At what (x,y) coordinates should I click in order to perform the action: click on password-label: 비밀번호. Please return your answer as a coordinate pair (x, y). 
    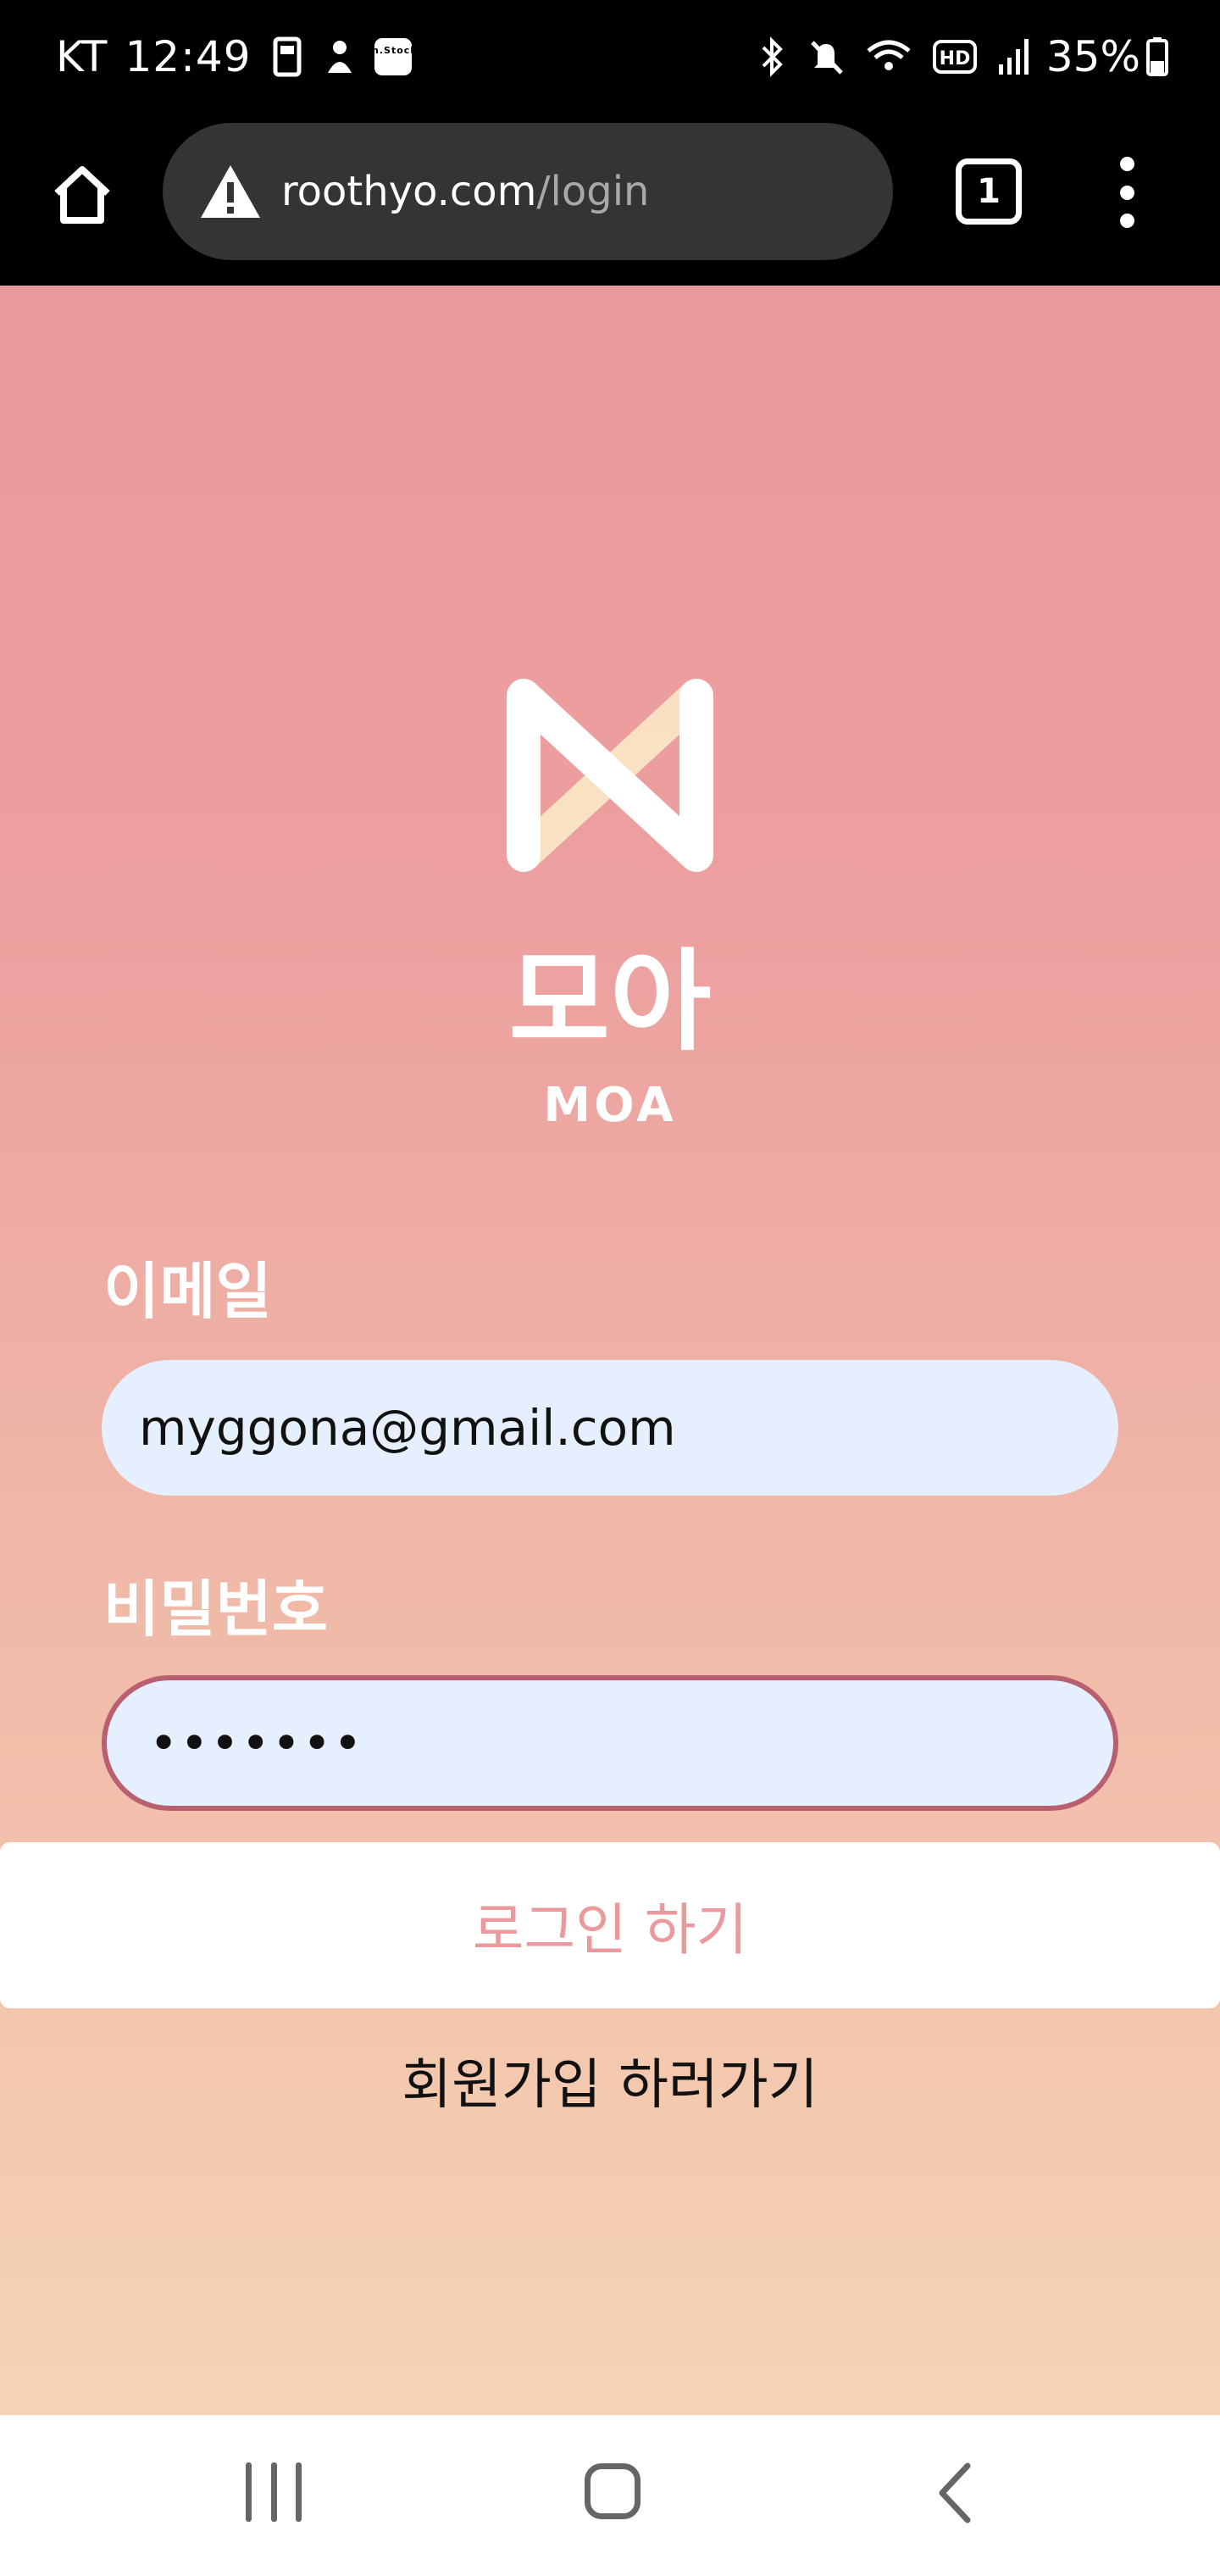
    Looking at the image, I should click on (215, 1609).